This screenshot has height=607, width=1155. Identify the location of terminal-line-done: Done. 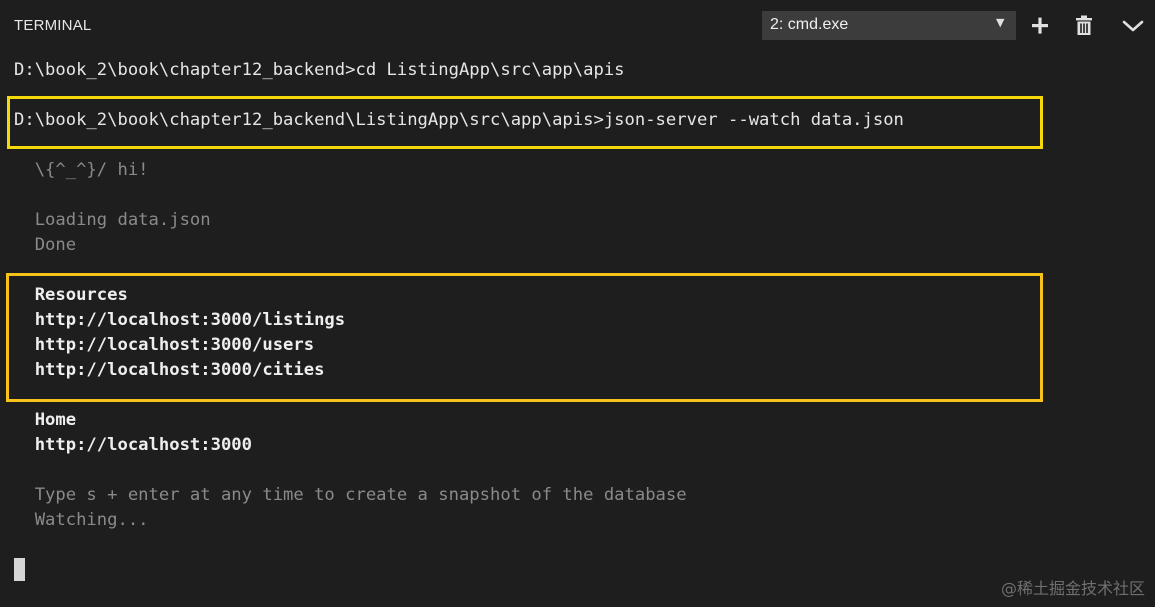
(45, 245).